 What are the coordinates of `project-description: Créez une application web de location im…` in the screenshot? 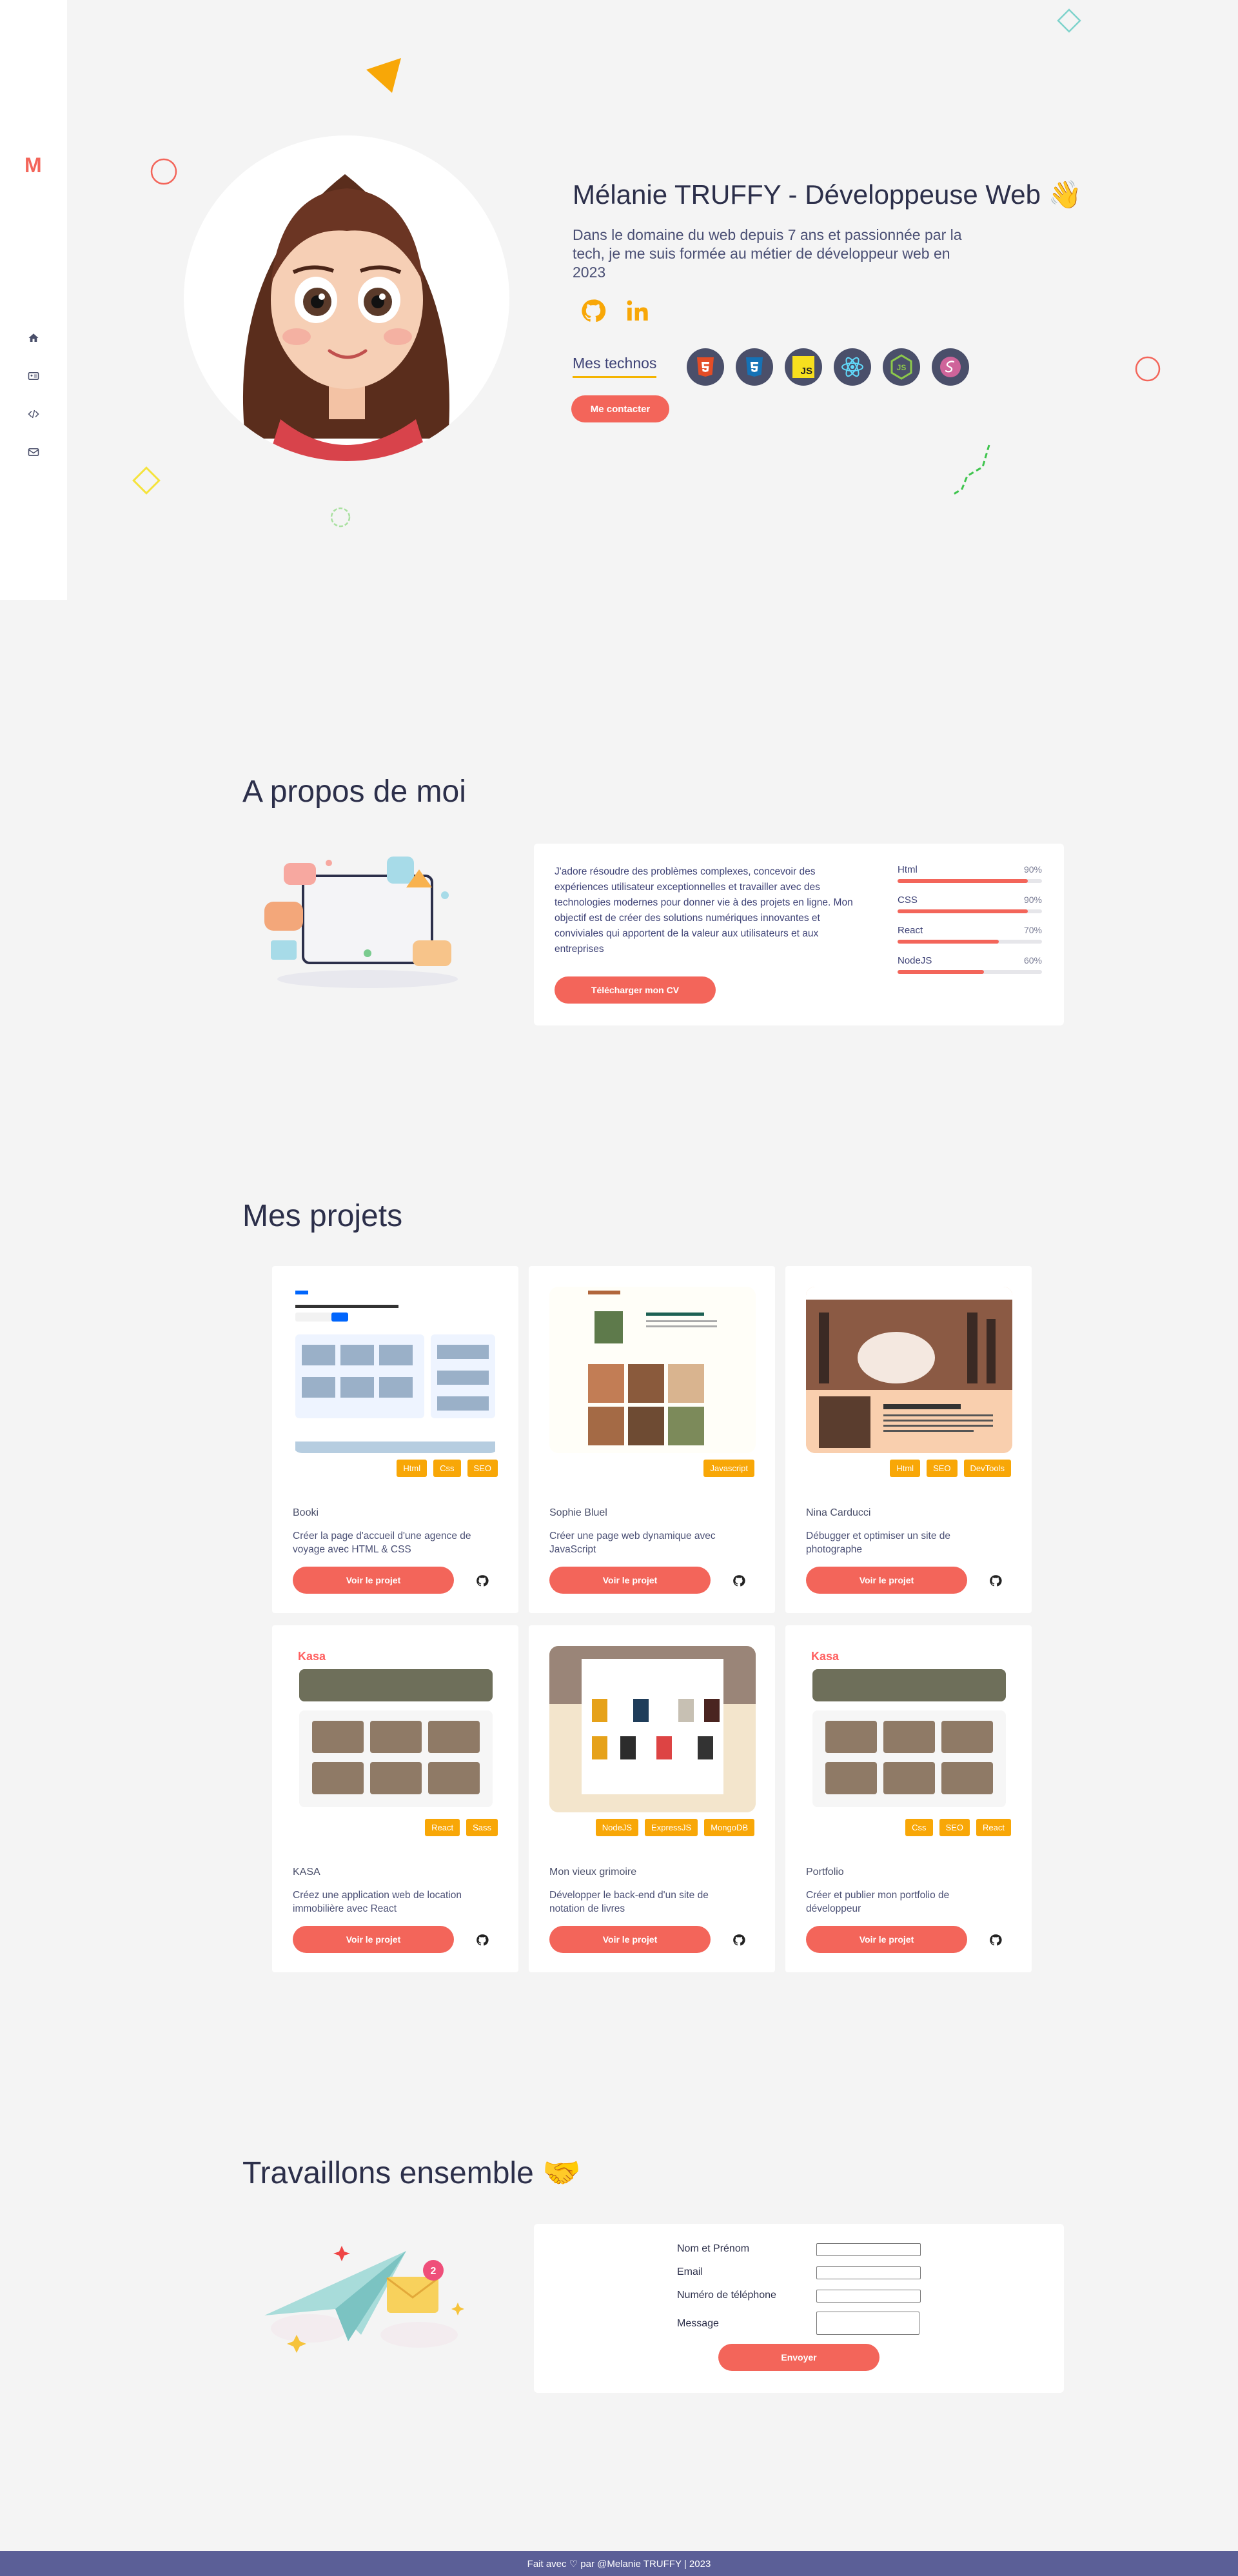 It's located at (377, 1902).